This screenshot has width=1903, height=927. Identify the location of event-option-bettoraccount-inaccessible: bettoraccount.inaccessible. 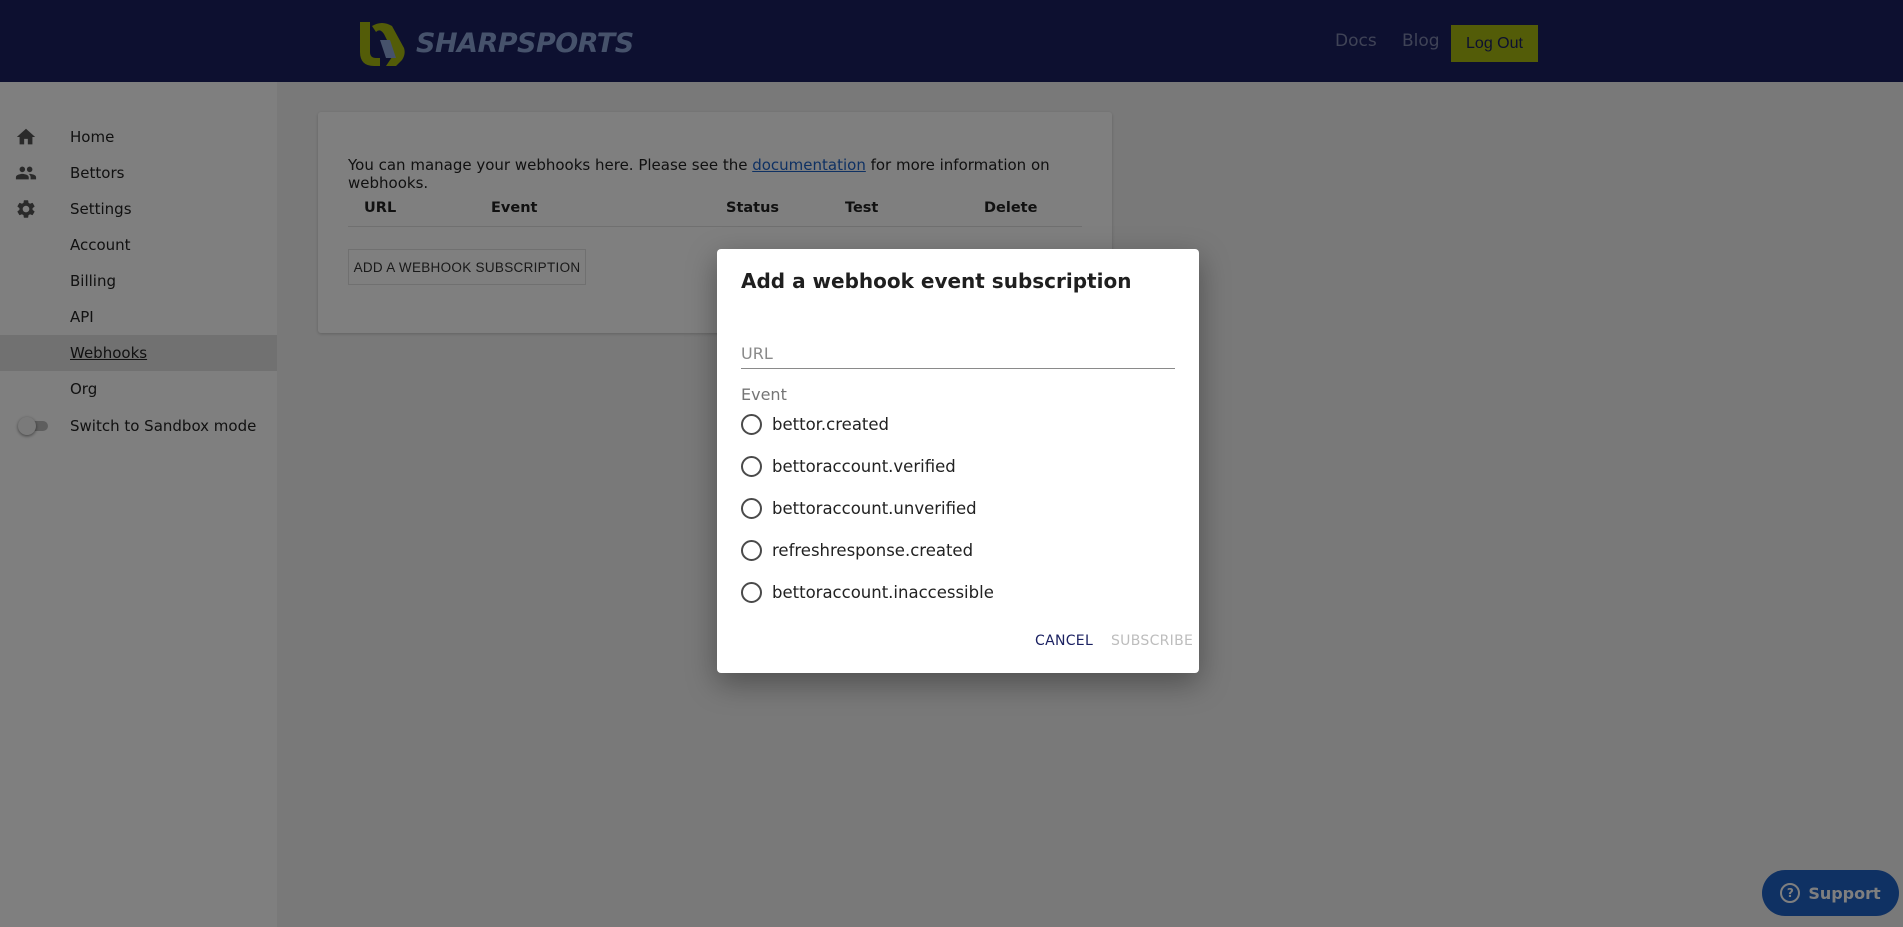
(891, 592).